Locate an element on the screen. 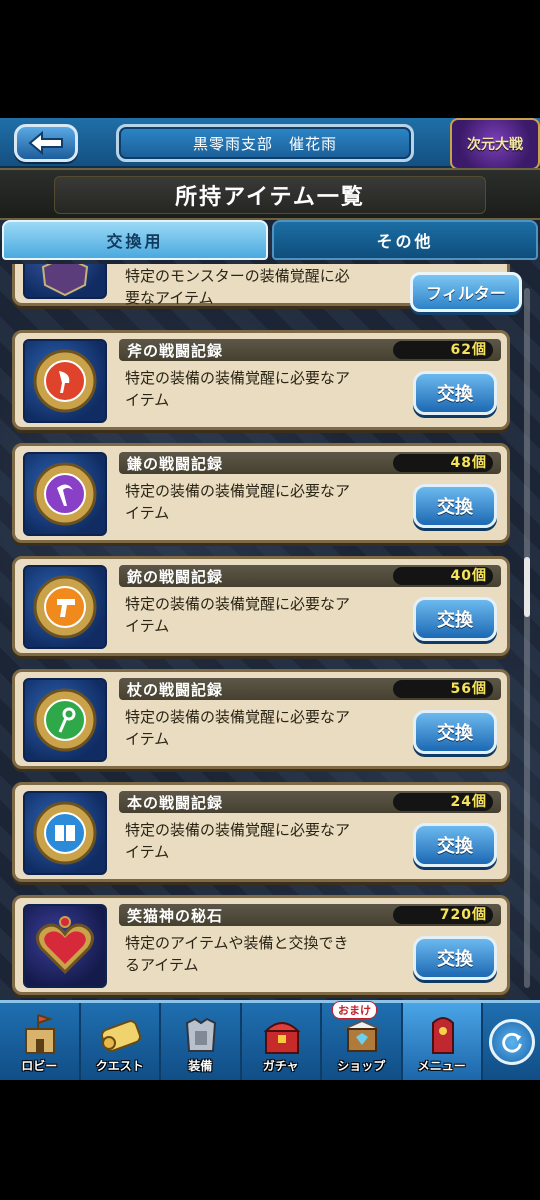 This screenshot has width=540, height=1200. page-title: 所持アイテム一覧 is located at coordinates (270, 195).